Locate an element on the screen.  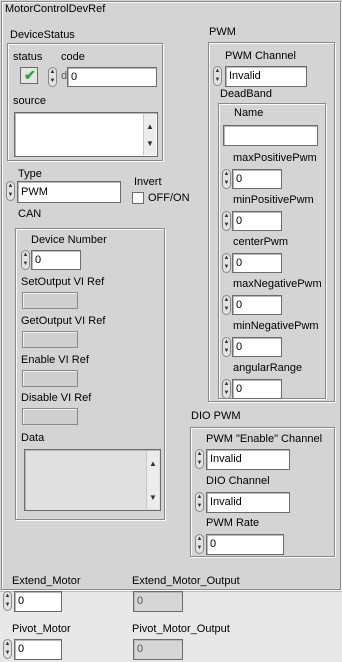
get-output-label: GetOutput VI Ref is located at coordinates (63, 321).